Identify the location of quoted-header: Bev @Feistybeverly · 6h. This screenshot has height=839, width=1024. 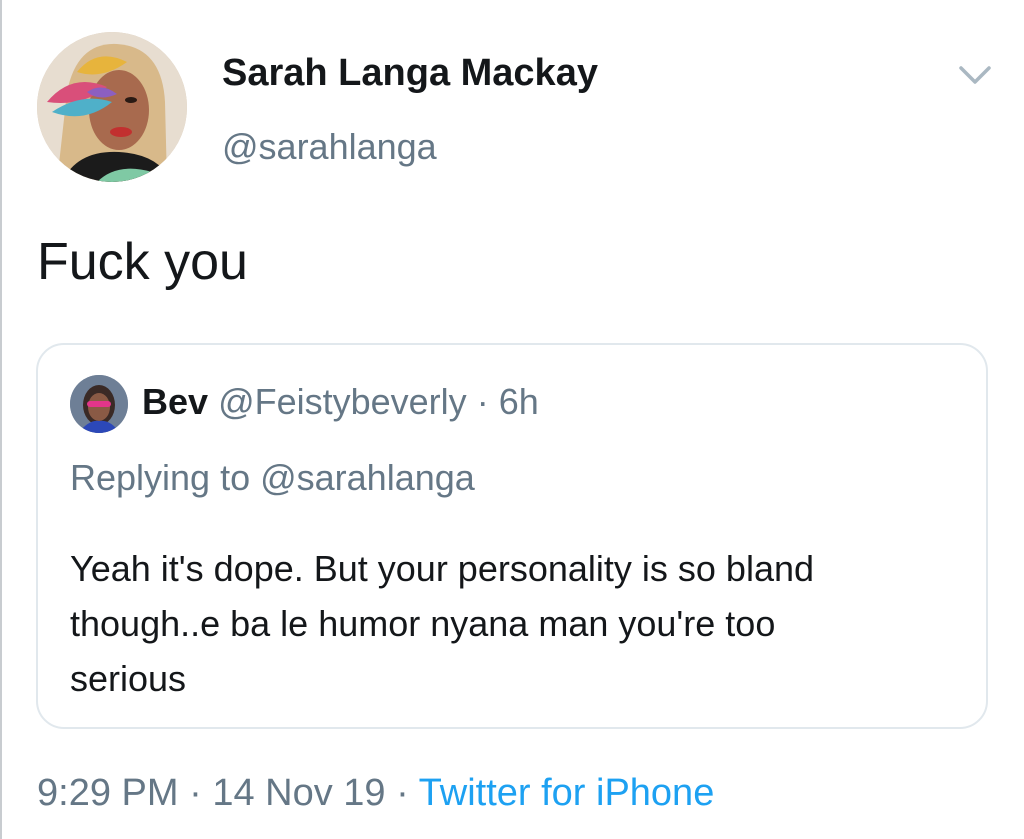
(340, 402).